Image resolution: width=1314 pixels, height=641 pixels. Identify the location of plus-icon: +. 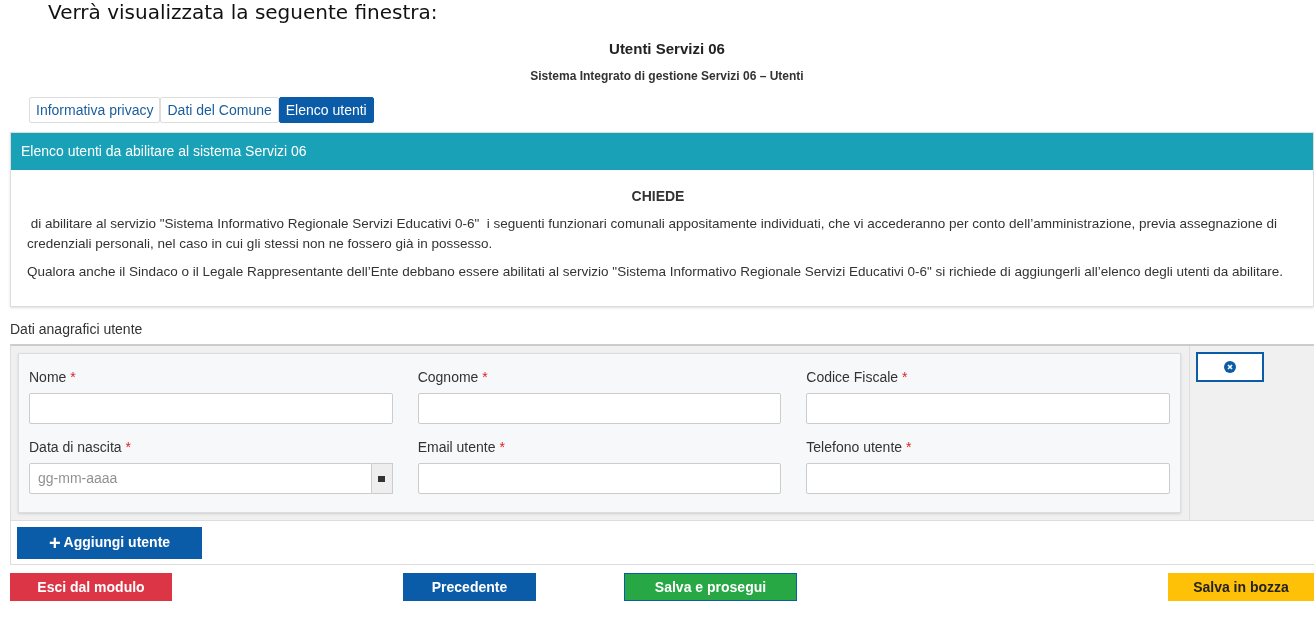
(54, 542).